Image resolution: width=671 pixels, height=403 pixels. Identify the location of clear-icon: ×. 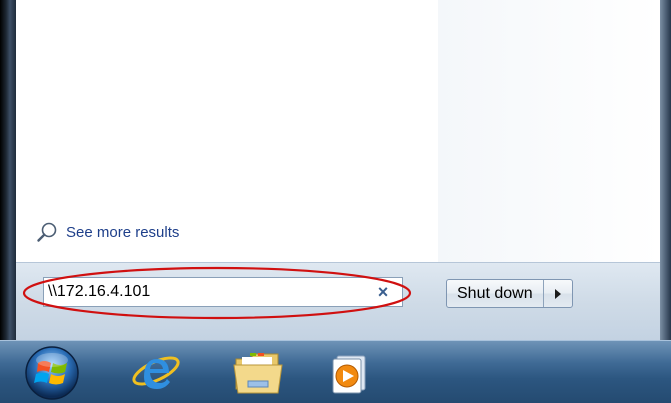
(383, 292).